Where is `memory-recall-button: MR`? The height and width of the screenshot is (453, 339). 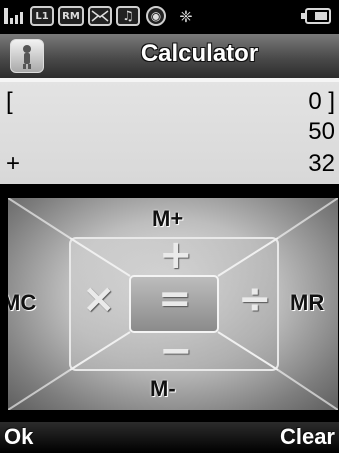
memory-recall-button: MR is located at coordinates (307, 303).